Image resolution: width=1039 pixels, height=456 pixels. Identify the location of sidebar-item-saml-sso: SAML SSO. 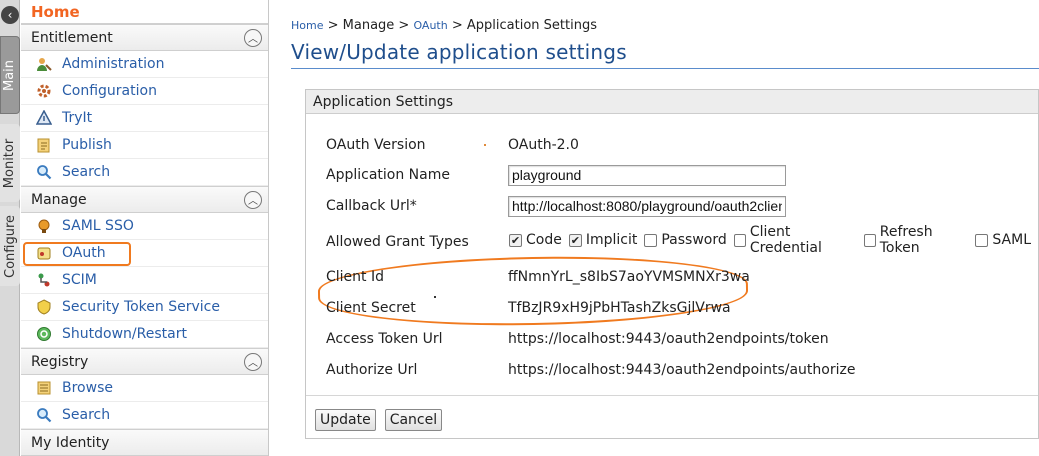
(144, 226).